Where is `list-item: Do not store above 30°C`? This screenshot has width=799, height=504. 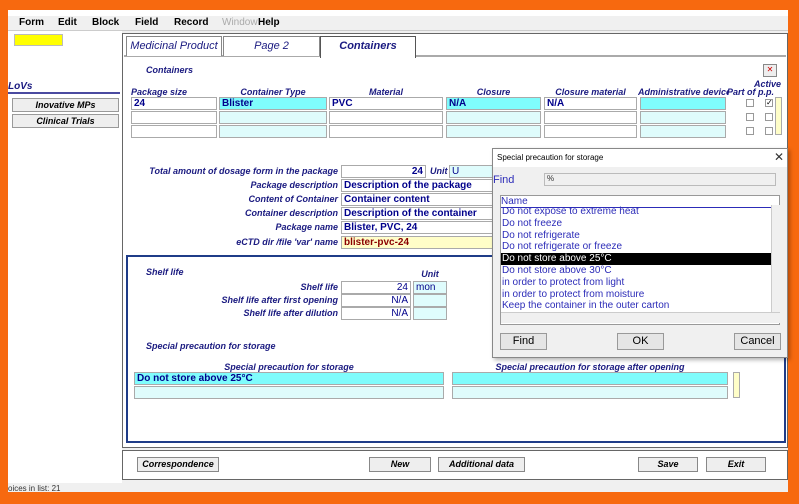
list-item: Do not store above 30°C is located at coordinates (636, 271).